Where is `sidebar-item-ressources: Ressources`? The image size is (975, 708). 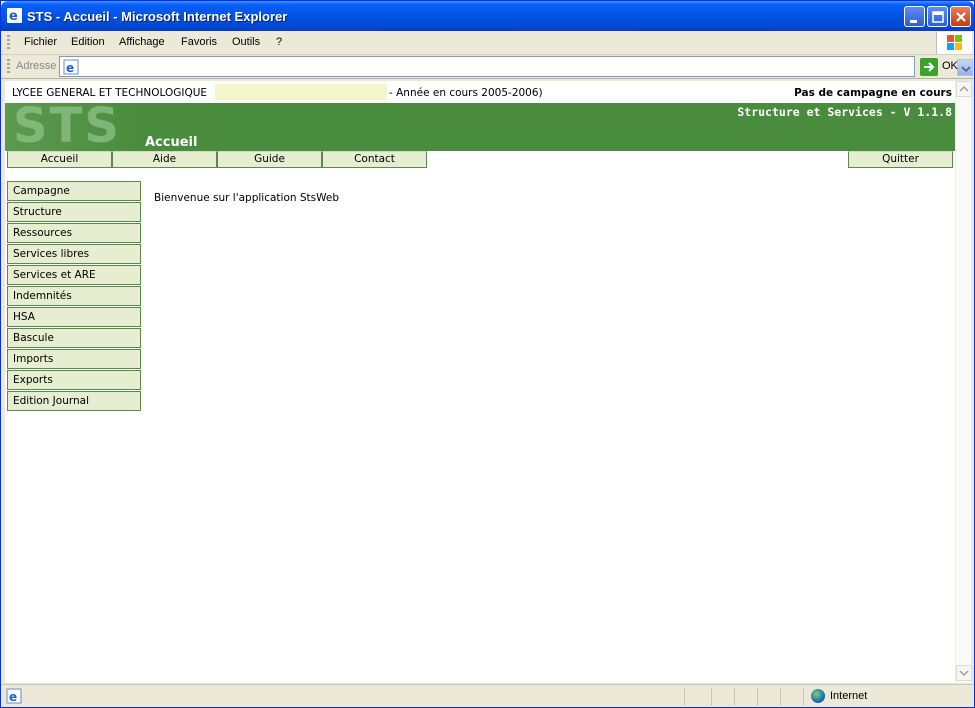
sidebar-item-ressources: Ressources is located at coordinates (74, 233).